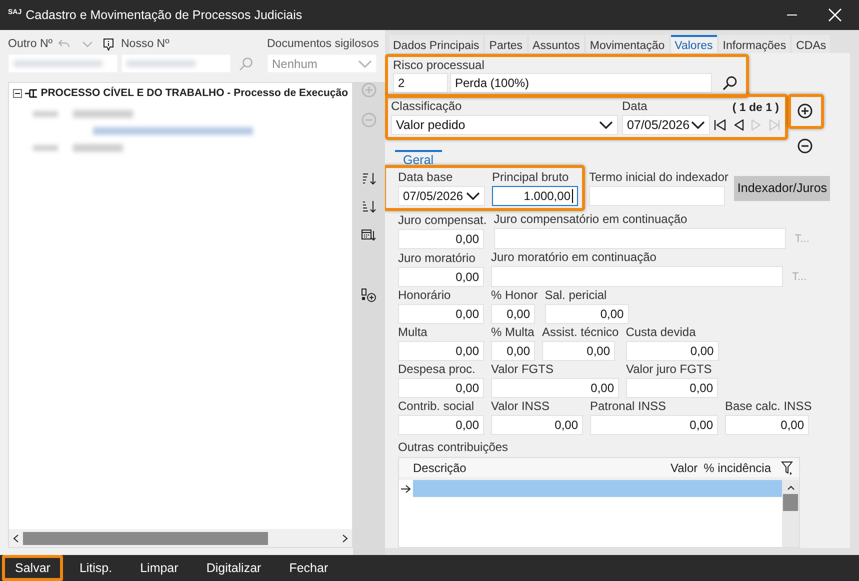 The height and width of the screenshot is (581, 859). What do you see at coordinates (369, 235) in the screenshot?
I see `calendar-sort-icon` at bounding box center [369, 235].